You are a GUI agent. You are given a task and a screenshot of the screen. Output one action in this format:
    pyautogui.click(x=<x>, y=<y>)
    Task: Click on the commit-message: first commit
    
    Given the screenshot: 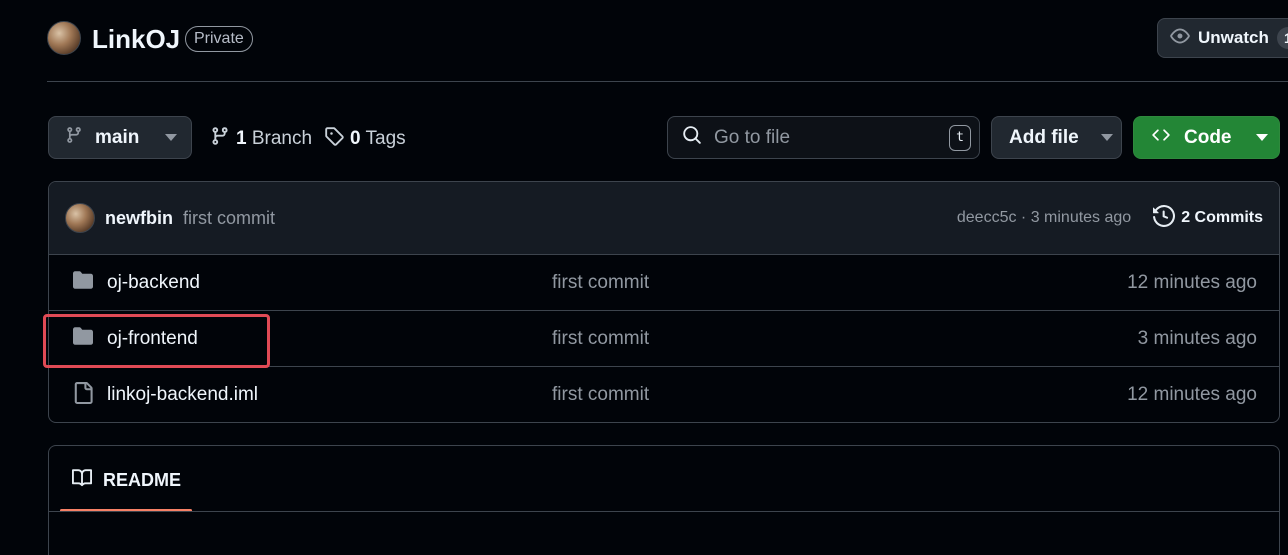 What is the action you would take?
    pyautogui.click(x=229, y=218)
    